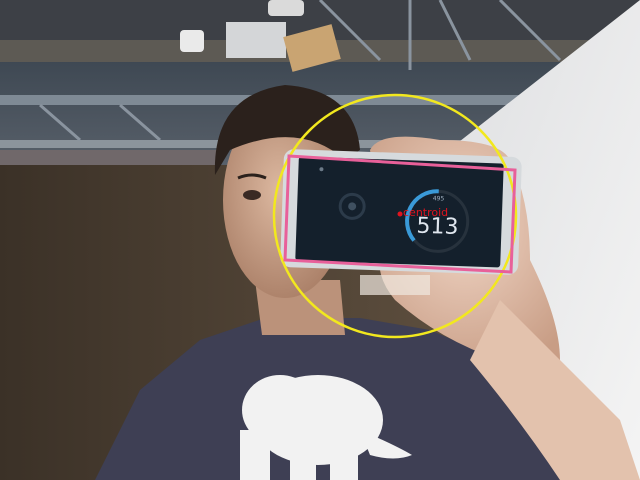 The width and height of the screenshot is (640, 480). Describe the element at coordinates (192, 41) in the screenshot. I see `ceiling-light` at that location.